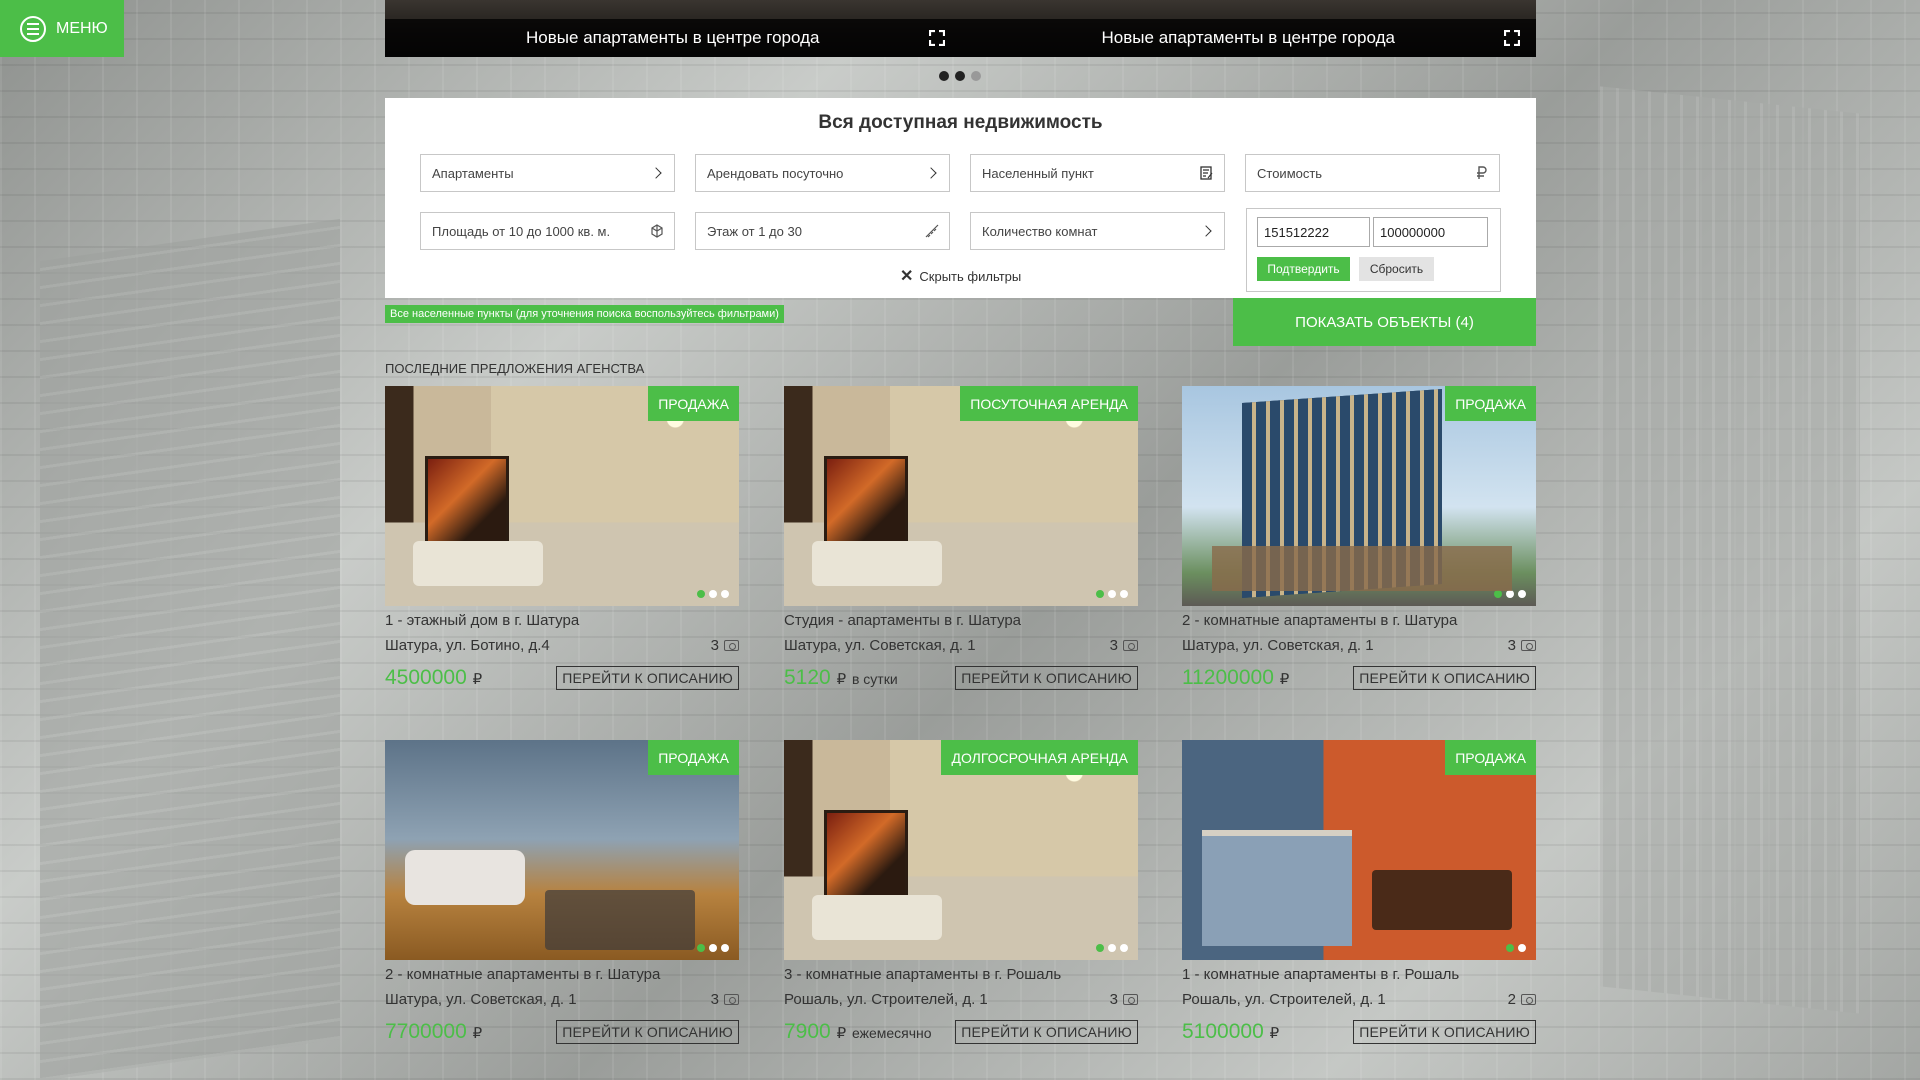  I want to click on property-name: Студия - апартаменты в г. Шатура, so click(961, 620).